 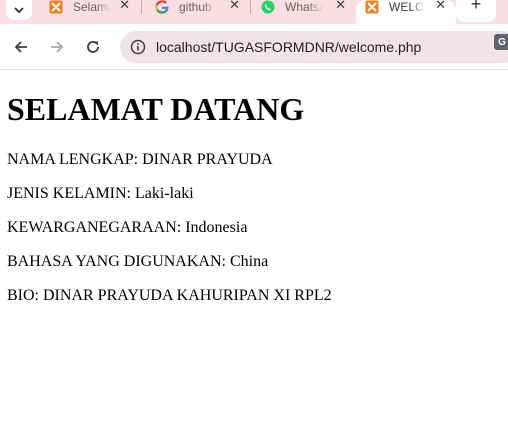 I want to click on reload-icon, so click(x=93, y=47).